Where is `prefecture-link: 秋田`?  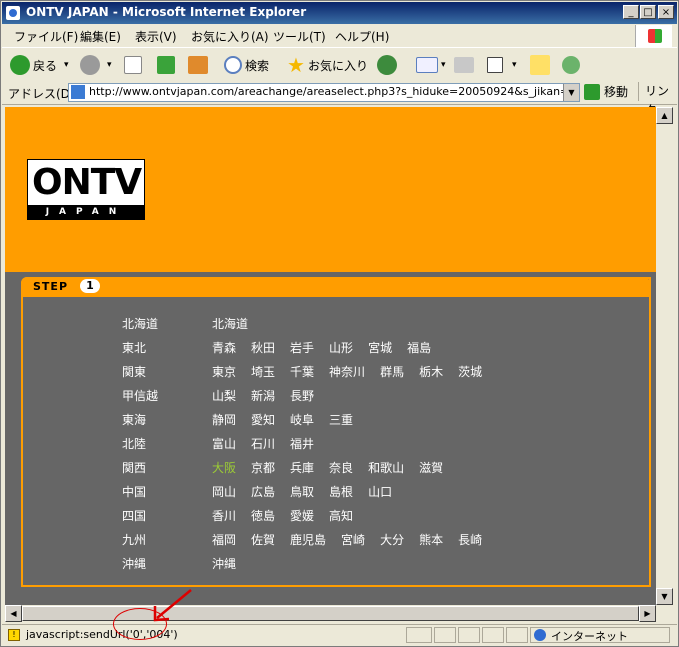
prefecture-link: 秋田 is located at coordinates (263, 348).